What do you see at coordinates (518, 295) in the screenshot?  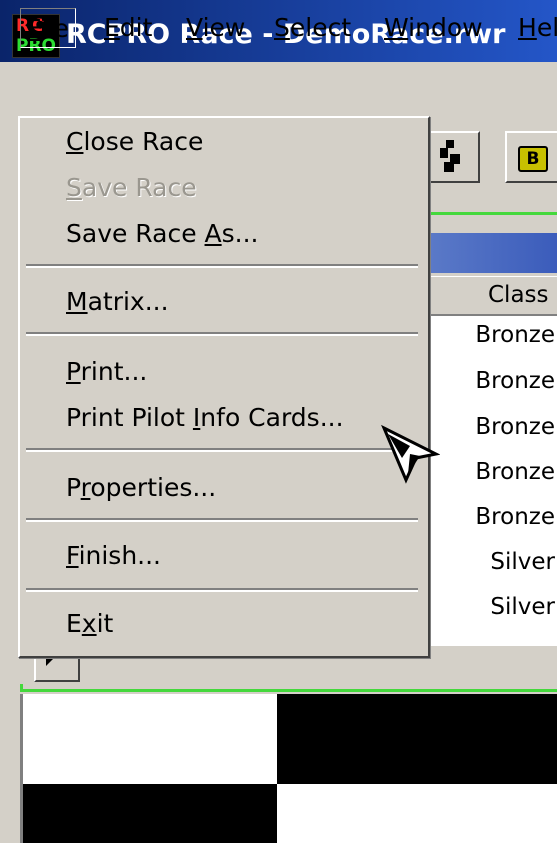 I see `class-column-header: Class` at bounding box center [518, 295].